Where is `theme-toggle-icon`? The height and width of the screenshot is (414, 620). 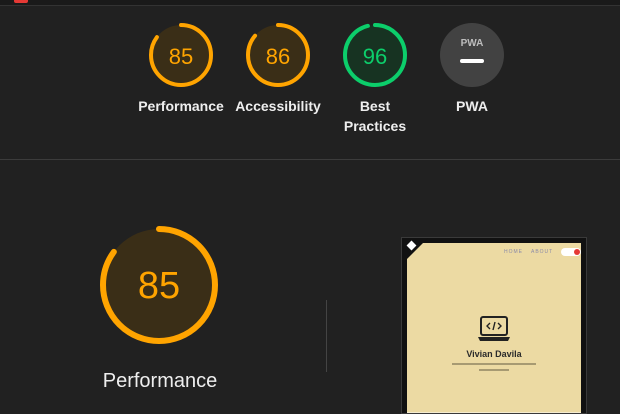 theme-toggle-icon is located at coordinates (571, 252).